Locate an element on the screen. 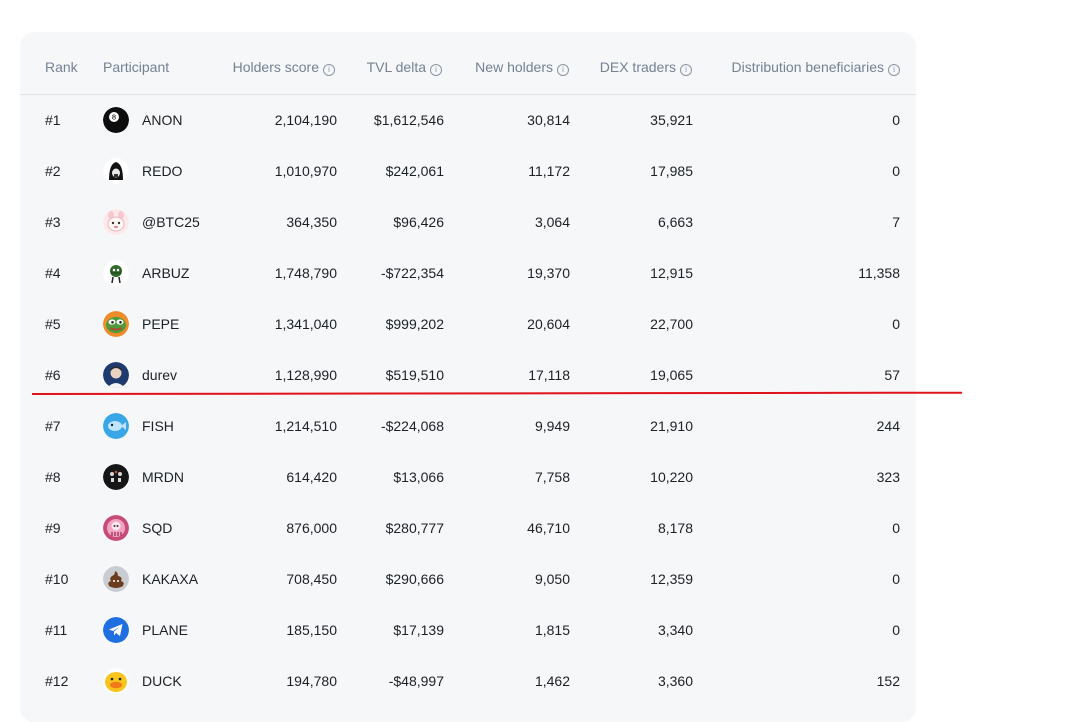 The width and height of the screenshot is (1069, 722). column-rank: Rank is located at coordinates (61, 67).